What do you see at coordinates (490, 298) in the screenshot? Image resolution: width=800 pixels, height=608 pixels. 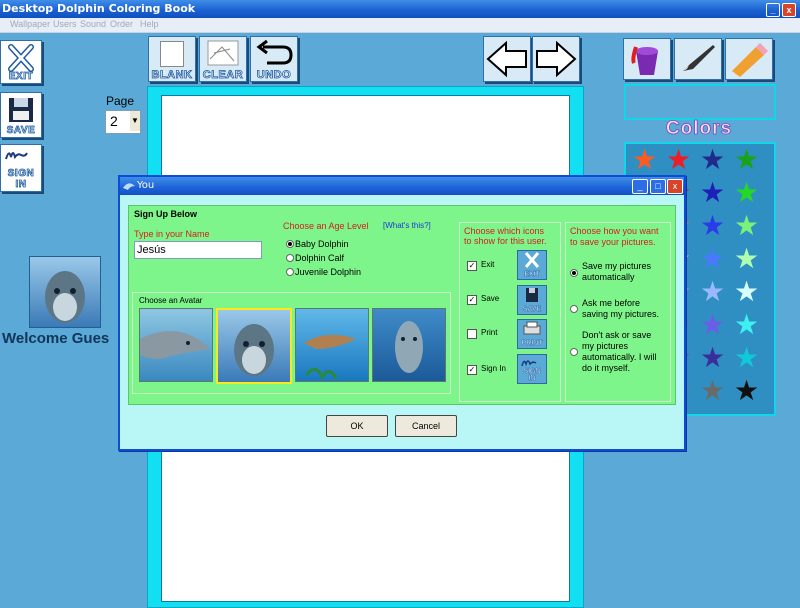 I see `save-option-label: Save` at bounding box center [490, 298].